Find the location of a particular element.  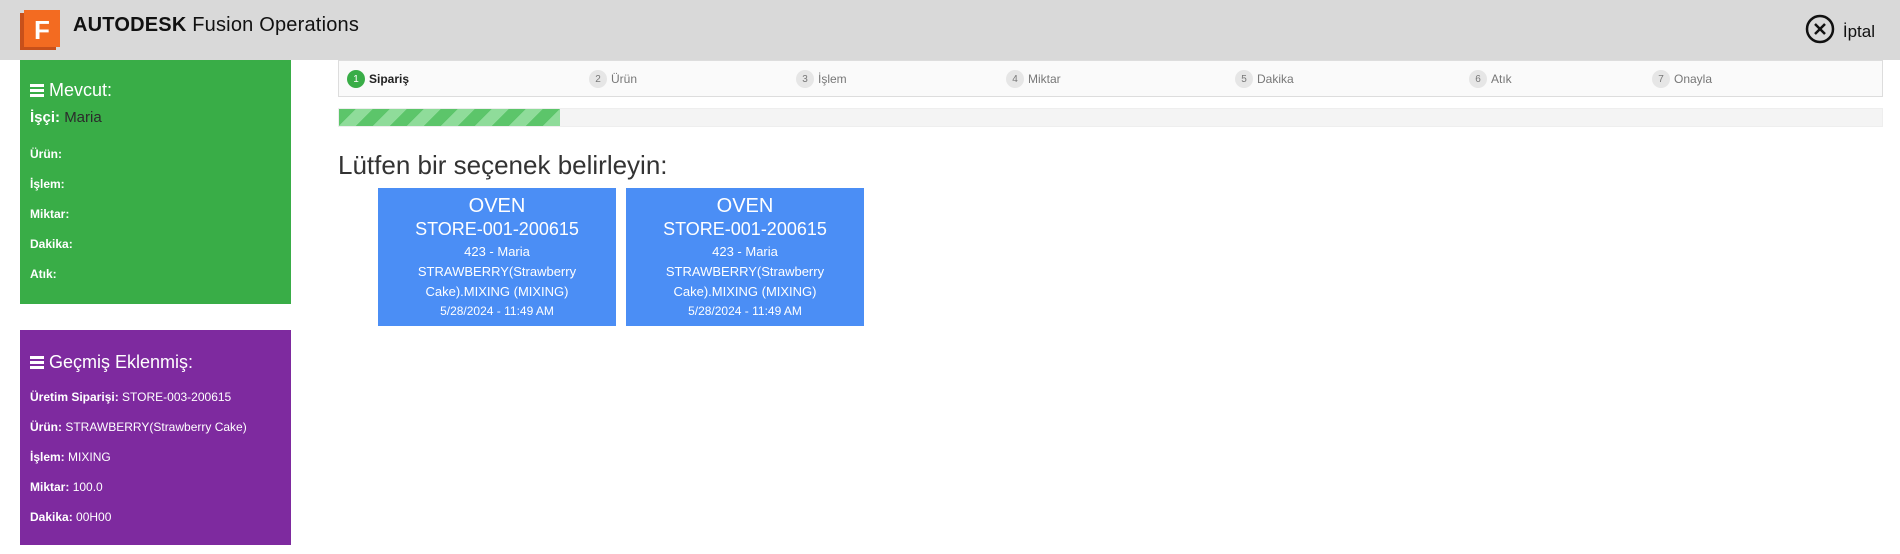

history-row-quantity: Miktar: 100.0 is located at coordinates (66, 487).